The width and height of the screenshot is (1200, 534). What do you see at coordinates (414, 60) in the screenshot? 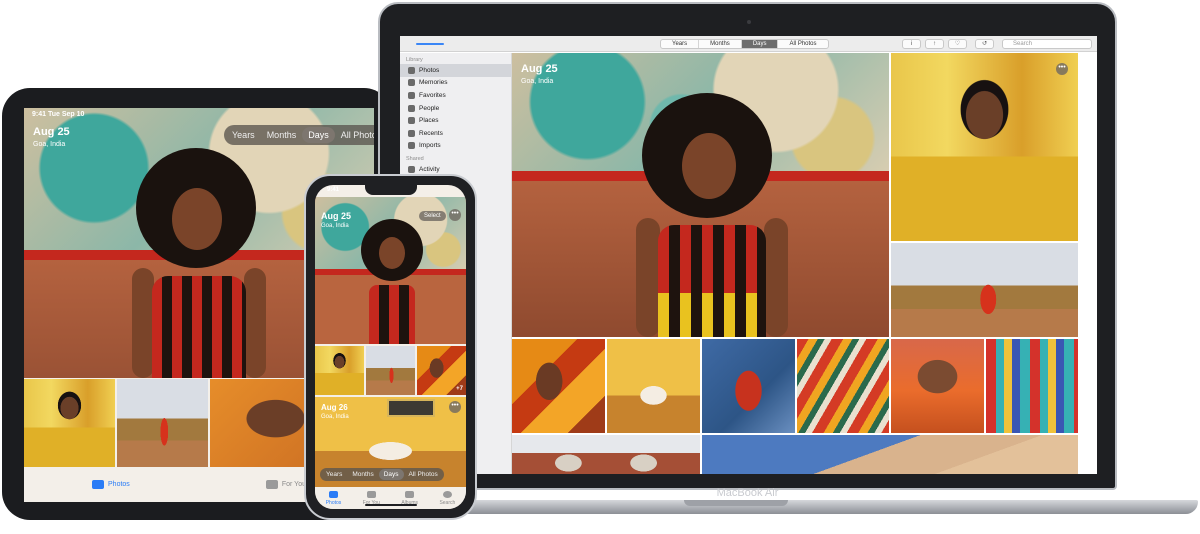
I see `sidebar-heading-library: Library` at bounding box center [414, 60].